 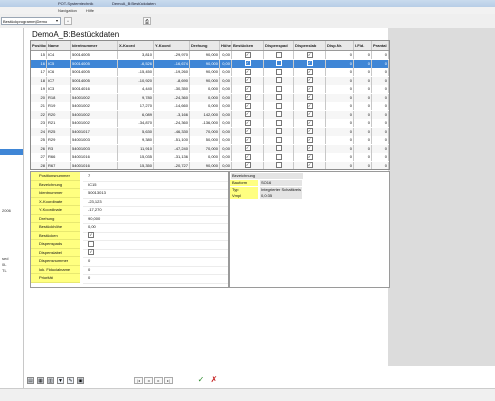 What do you see at coordinates (136, 157) in the screenshot?
I see `table-cell: 15,035` at bounding box center [136, 157].